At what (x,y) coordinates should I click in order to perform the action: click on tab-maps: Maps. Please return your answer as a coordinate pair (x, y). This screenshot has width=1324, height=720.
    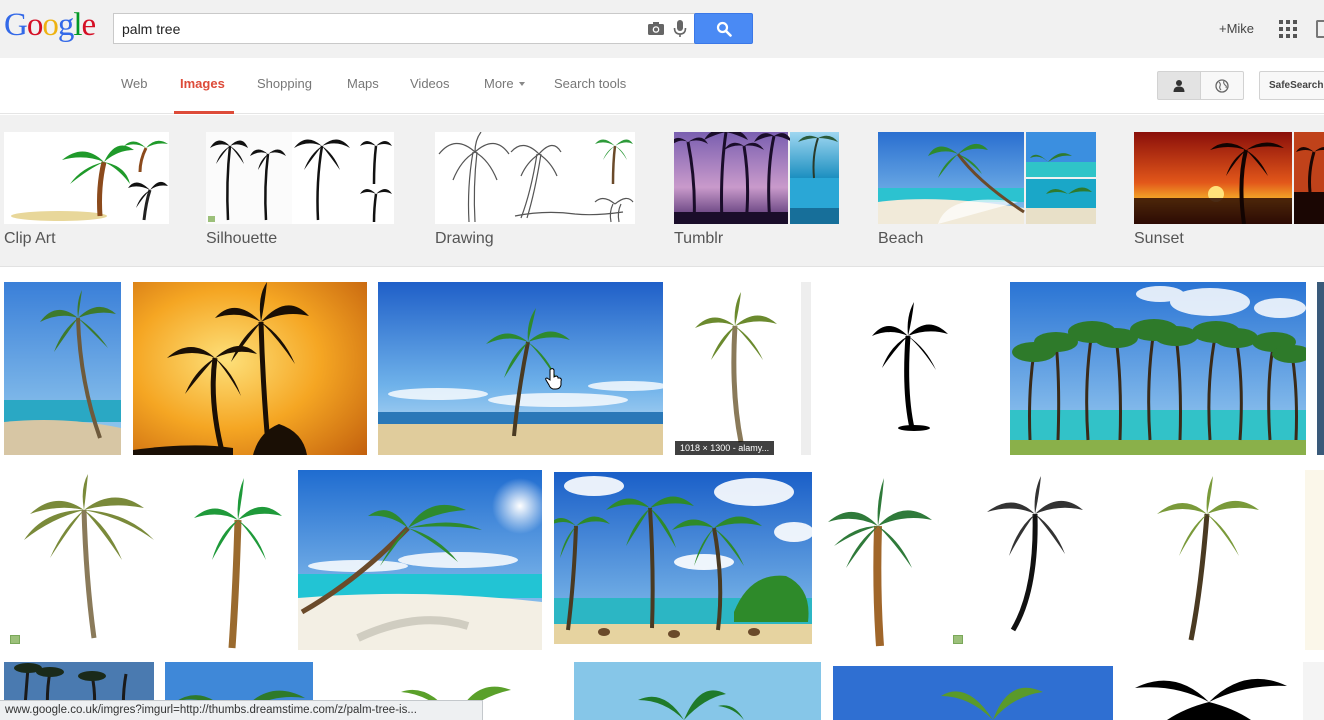
    Looking at the image, I should click on (363, 83).